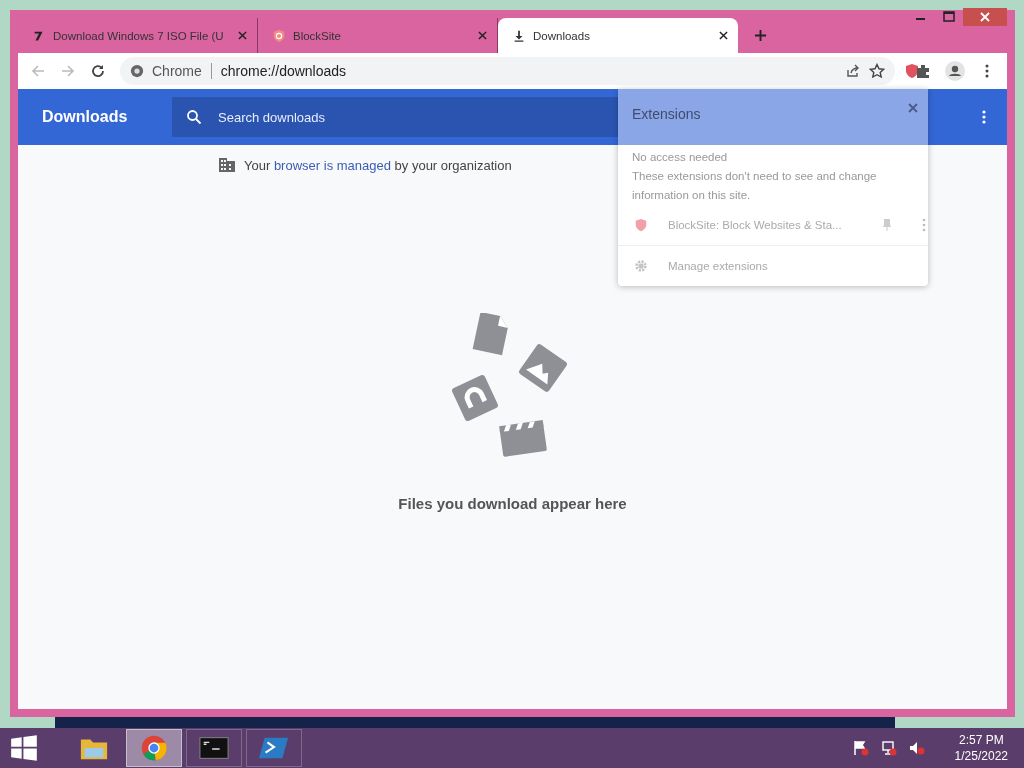 This screenshot has height=768, width=1024. What do you see at coordinates (754, 186) in the screenshot?
I see `section-description: These extensions don't need to see and change information on this site.` at bounding box center [754, 186].